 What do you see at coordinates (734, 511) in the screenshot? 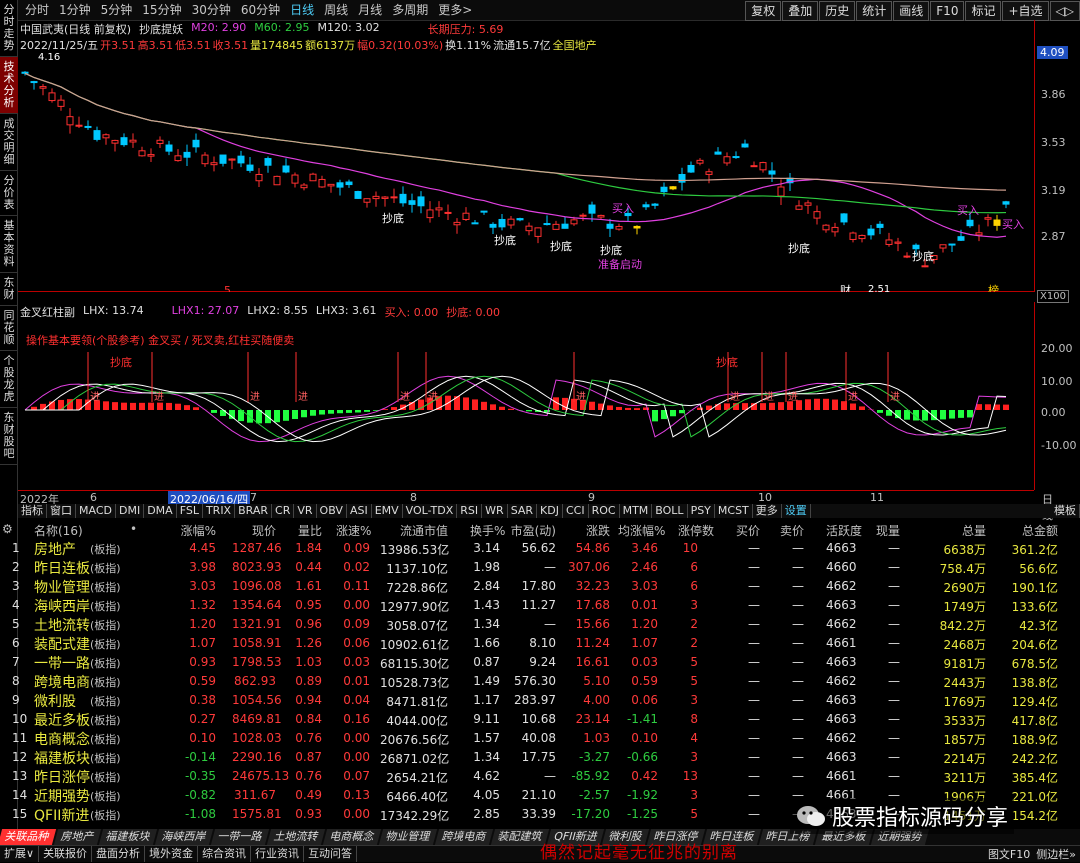
I see `indicator-tab: MCST` at bounding box center [734, 511].